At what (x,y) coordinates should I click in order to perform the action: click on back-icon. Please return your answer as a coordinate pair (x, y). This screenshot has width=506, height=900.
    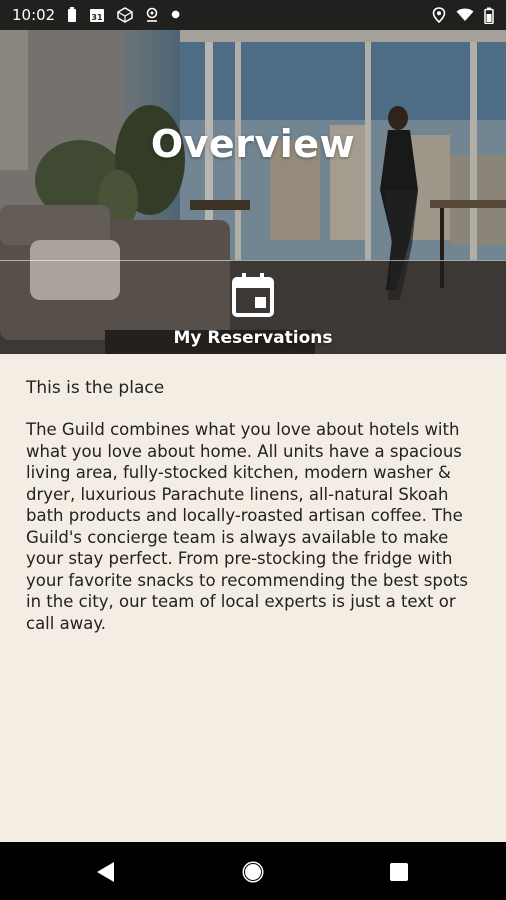
    Looking at the image, I should click on (106, 872).